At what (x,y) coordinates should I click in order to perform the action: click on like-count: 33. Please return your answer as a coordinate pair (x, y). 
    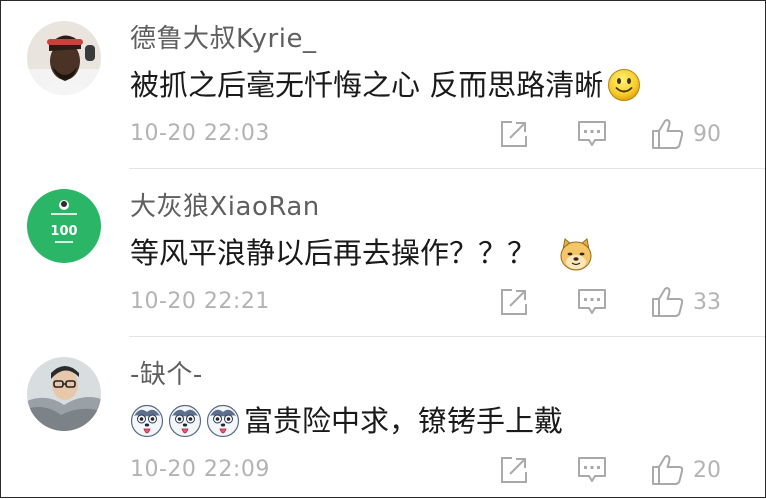
    Looking at the image, I should click on (707, 302).